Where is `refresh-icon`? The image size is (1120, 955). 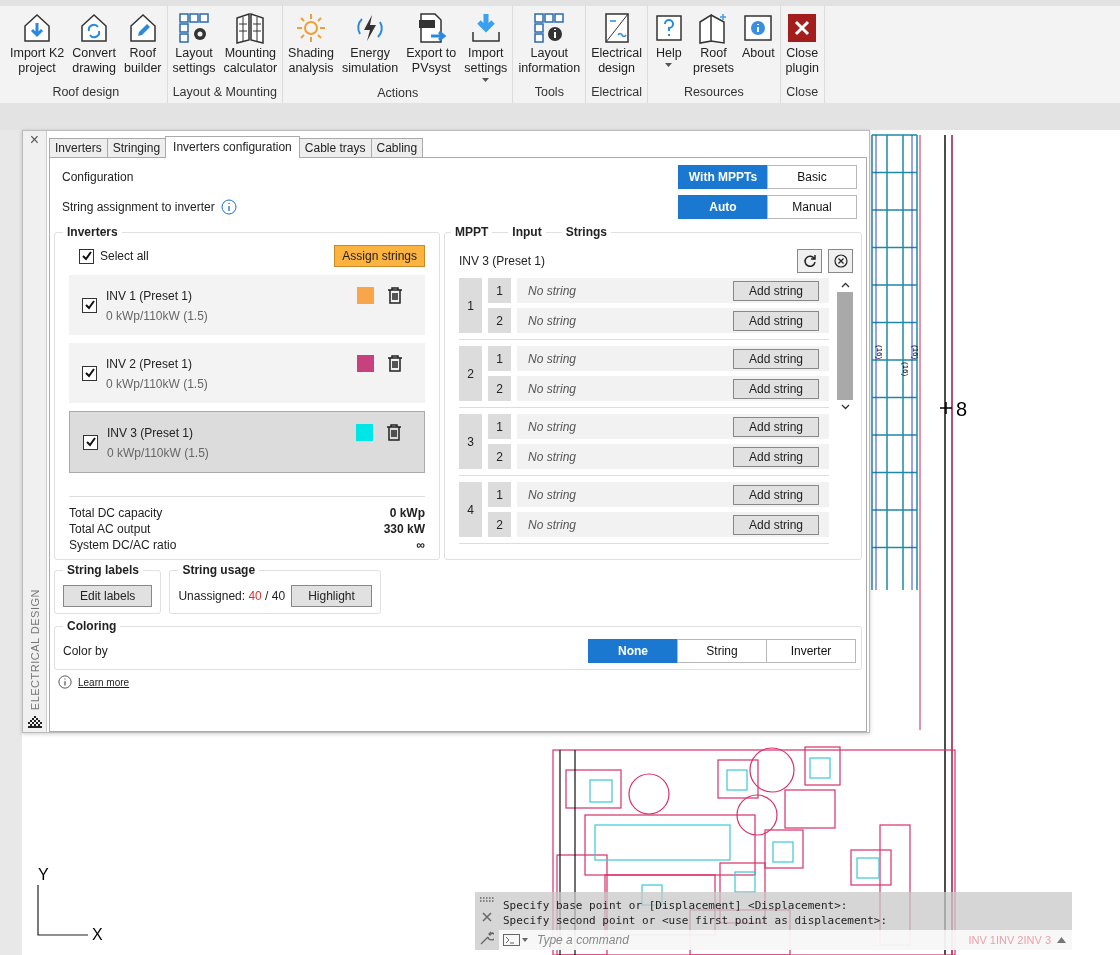
refresh-icon is located at coordinates (809, 261).